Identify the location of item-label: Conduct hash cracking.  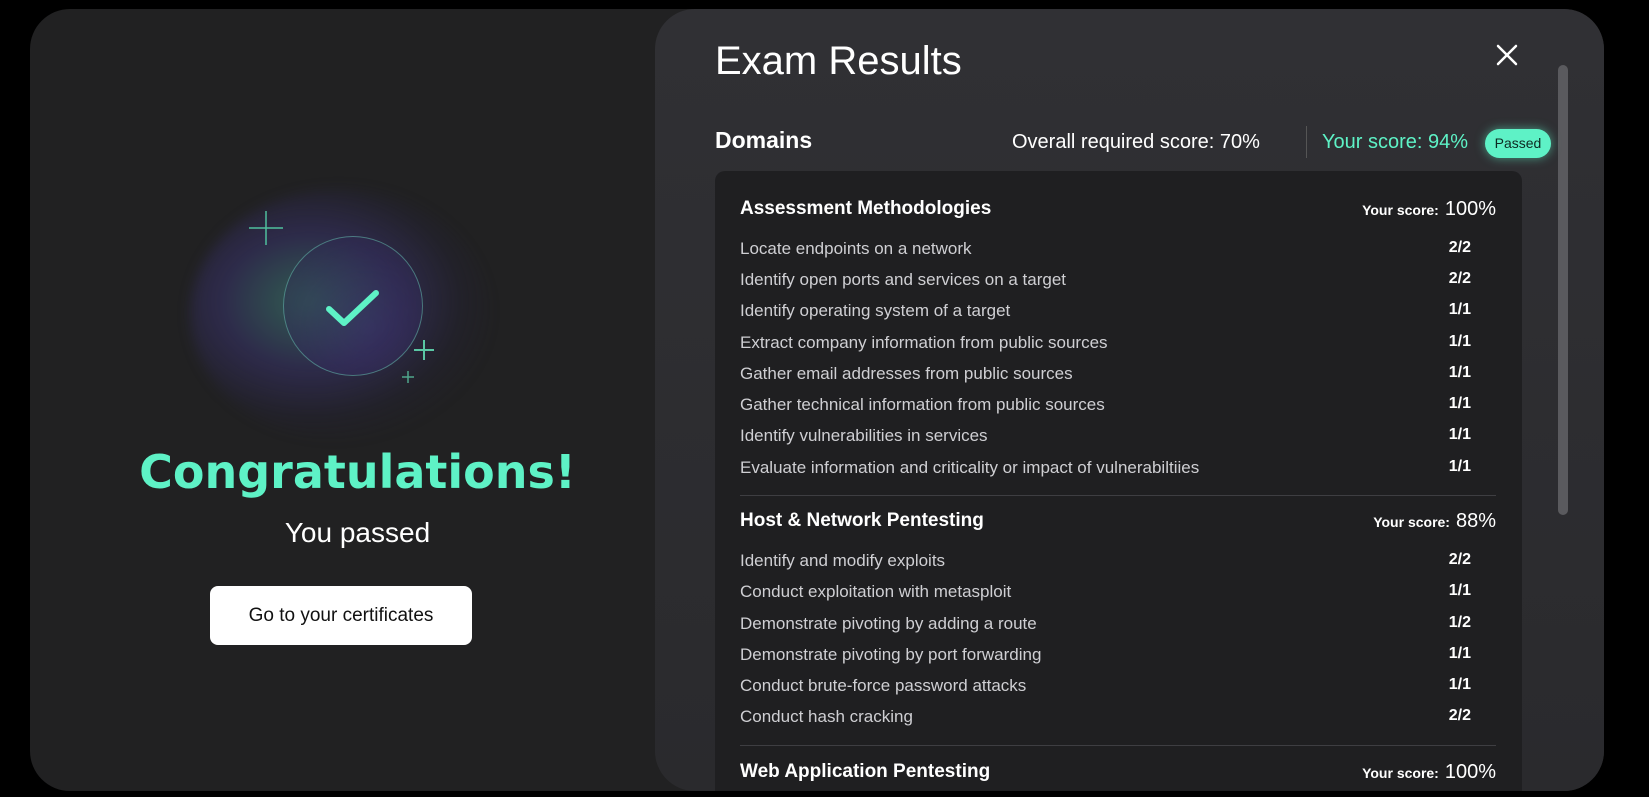
(826, 716).